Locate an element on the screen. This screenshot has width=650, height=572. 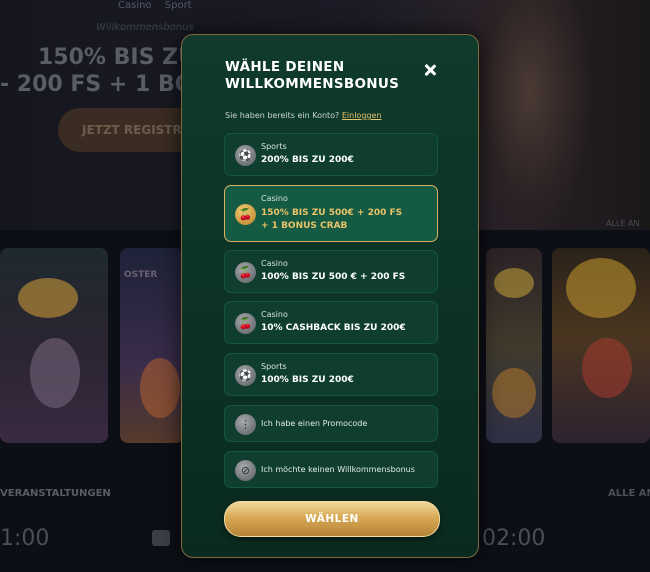
event-time: 1:00 is located at coordinates (25, 538).